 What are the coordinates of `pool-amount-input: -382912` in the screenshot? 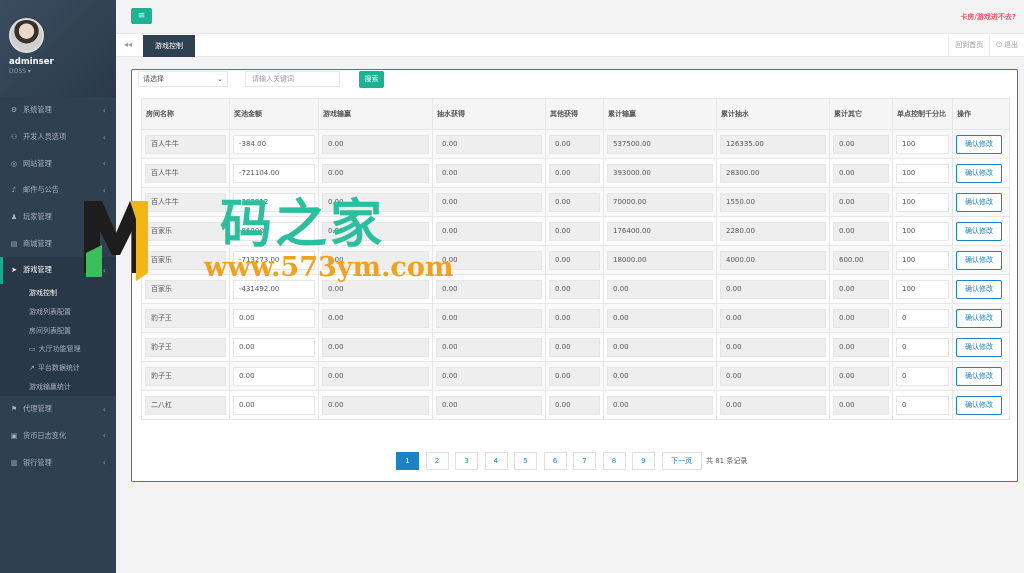 It's located at (274, 202).